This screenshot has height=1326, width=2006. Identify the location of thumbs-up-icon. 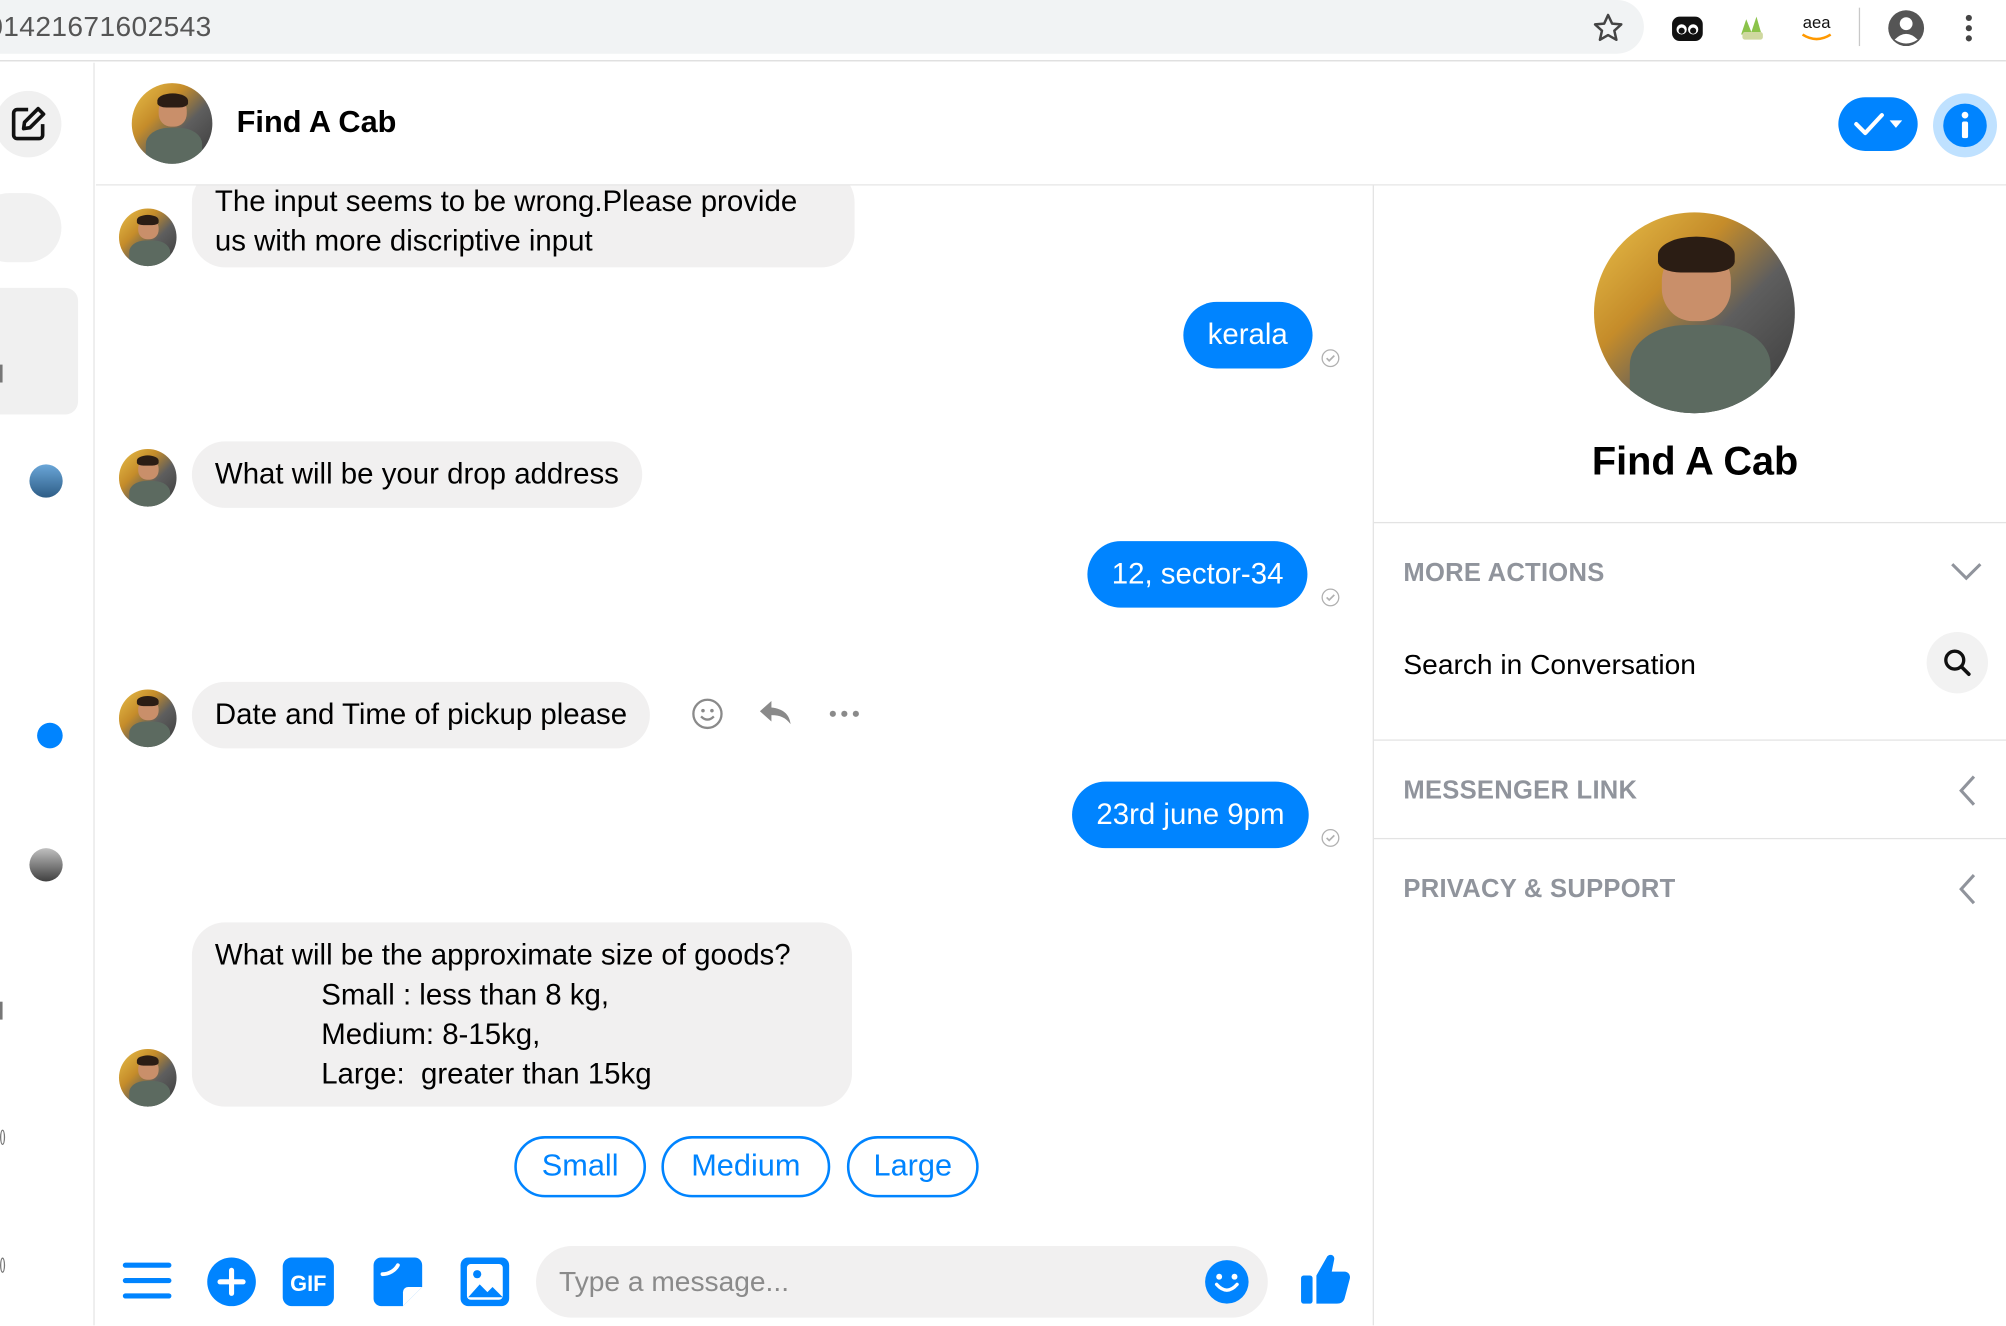
(1325, 1279).